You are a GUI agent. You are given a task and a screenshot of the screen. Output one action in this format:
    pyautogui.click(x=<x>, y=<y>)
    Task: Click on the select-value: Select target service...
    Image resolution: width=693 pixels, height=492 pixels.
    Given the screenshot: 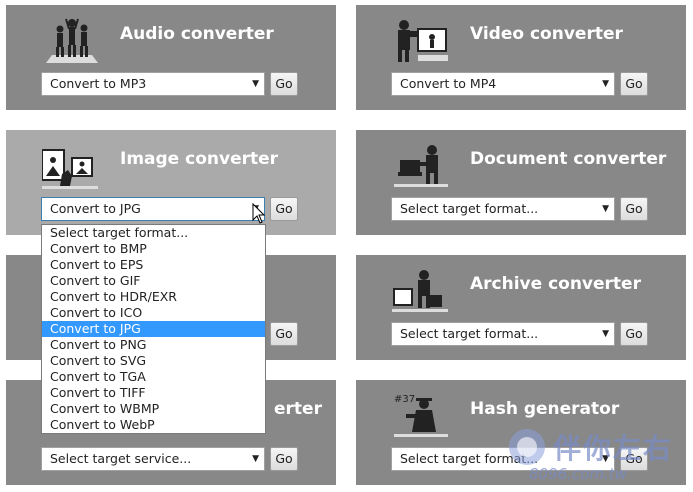 What is the action you would take?
    pyautogui.click(x=121, y=458)
    